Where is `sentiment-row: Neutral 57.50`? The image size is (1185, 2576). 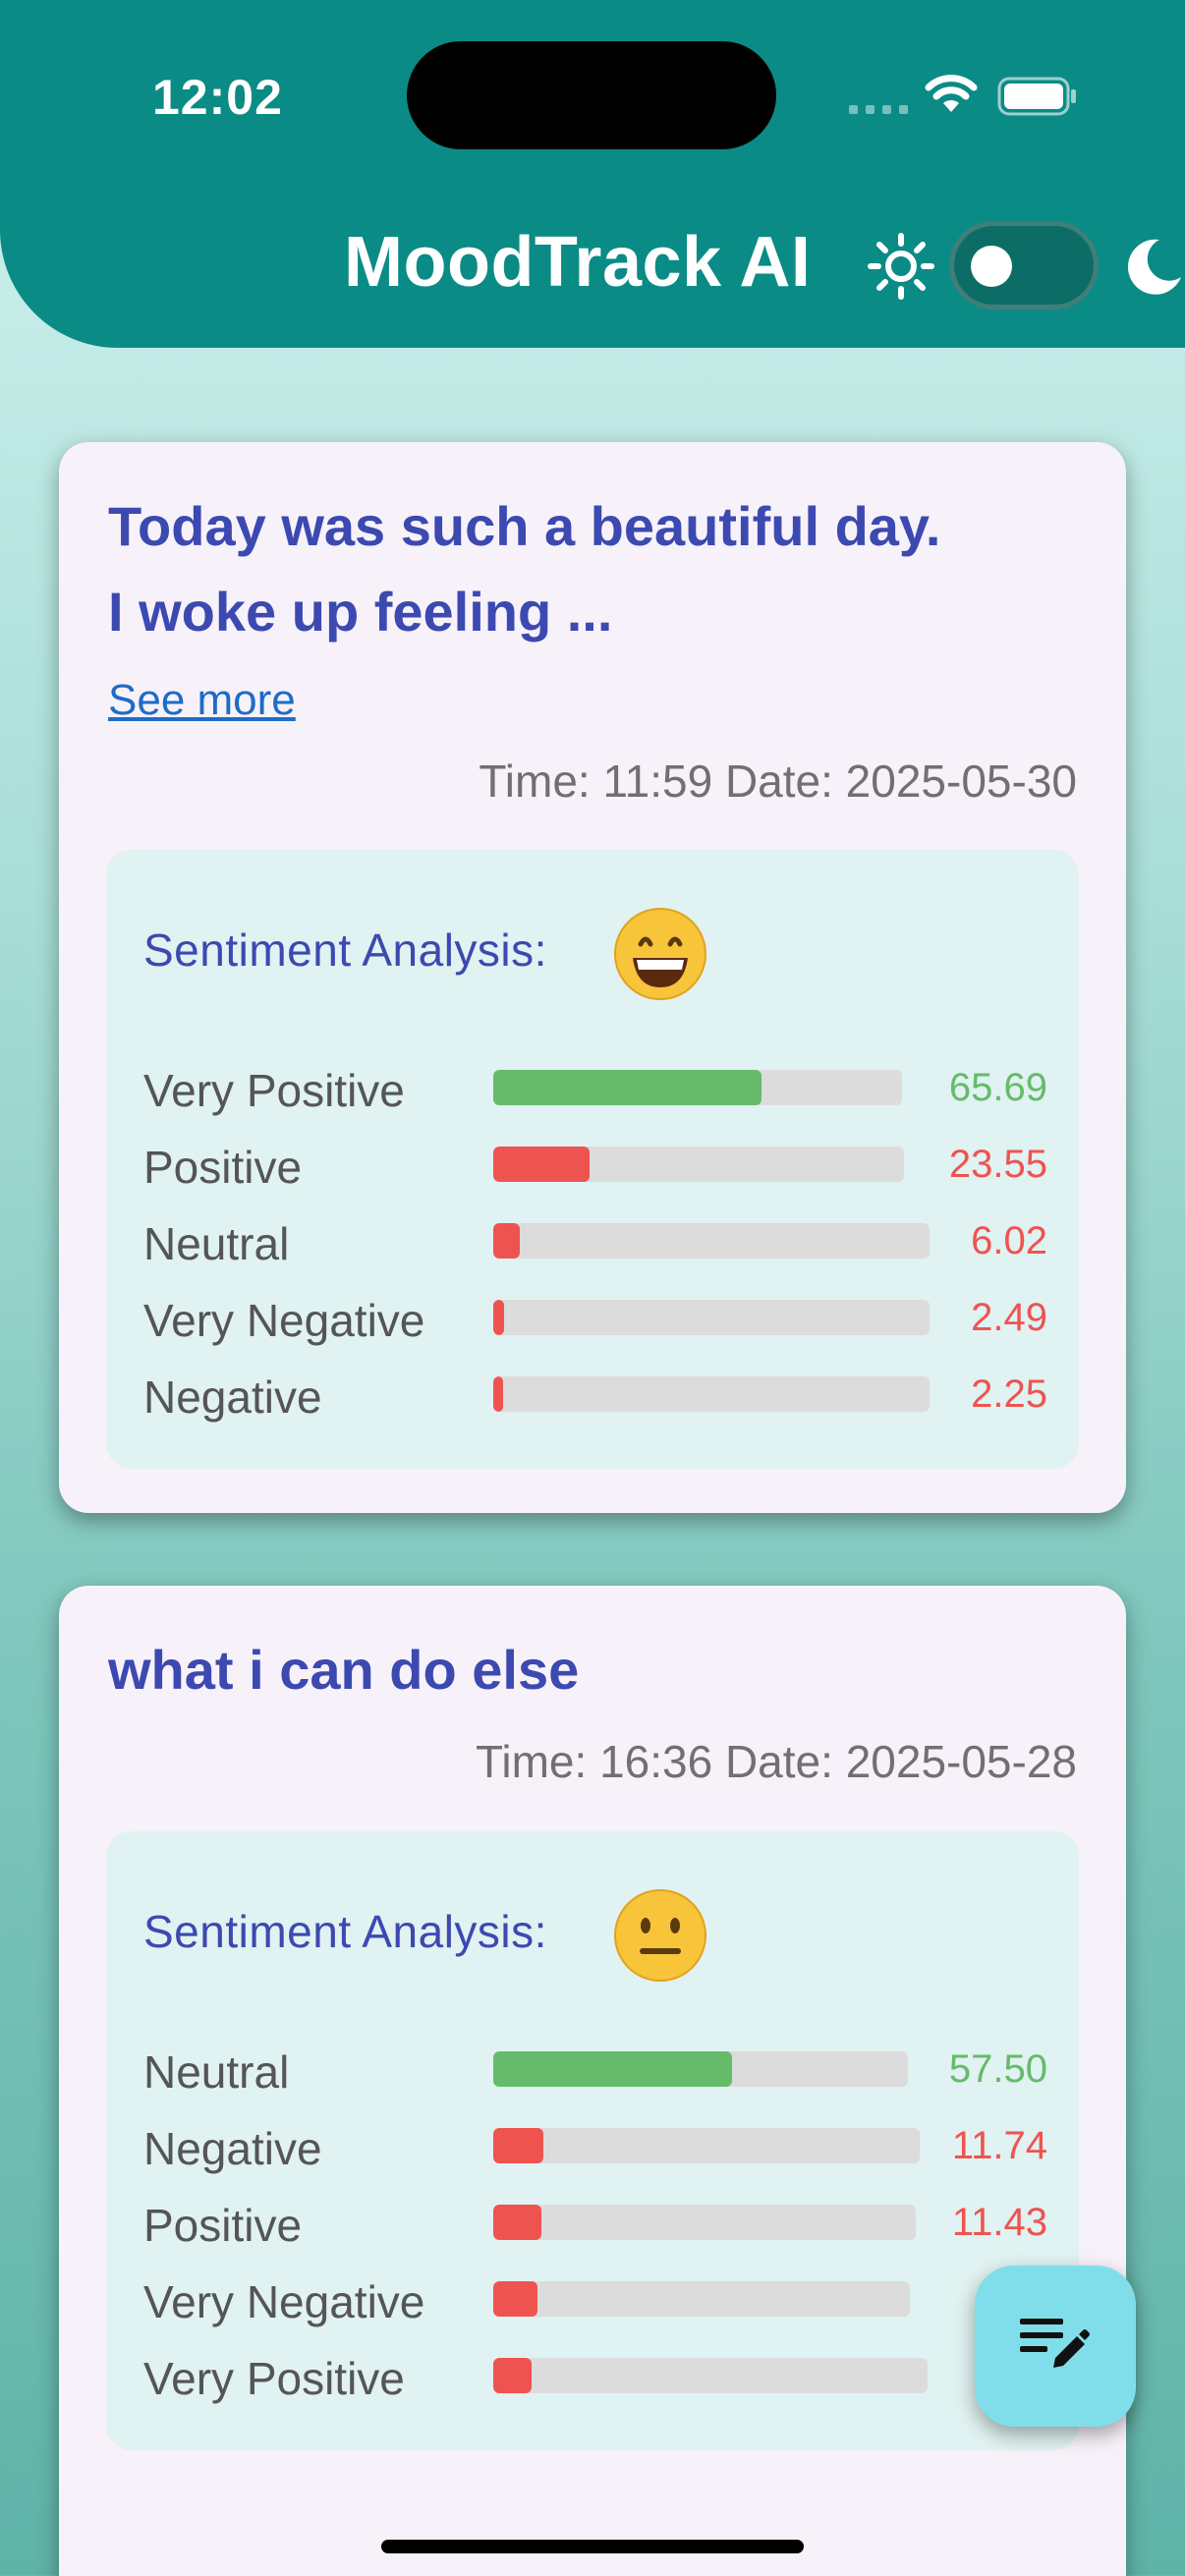 sentiment-row: Neutral 57.50 is located at coordinates (595, 2068).